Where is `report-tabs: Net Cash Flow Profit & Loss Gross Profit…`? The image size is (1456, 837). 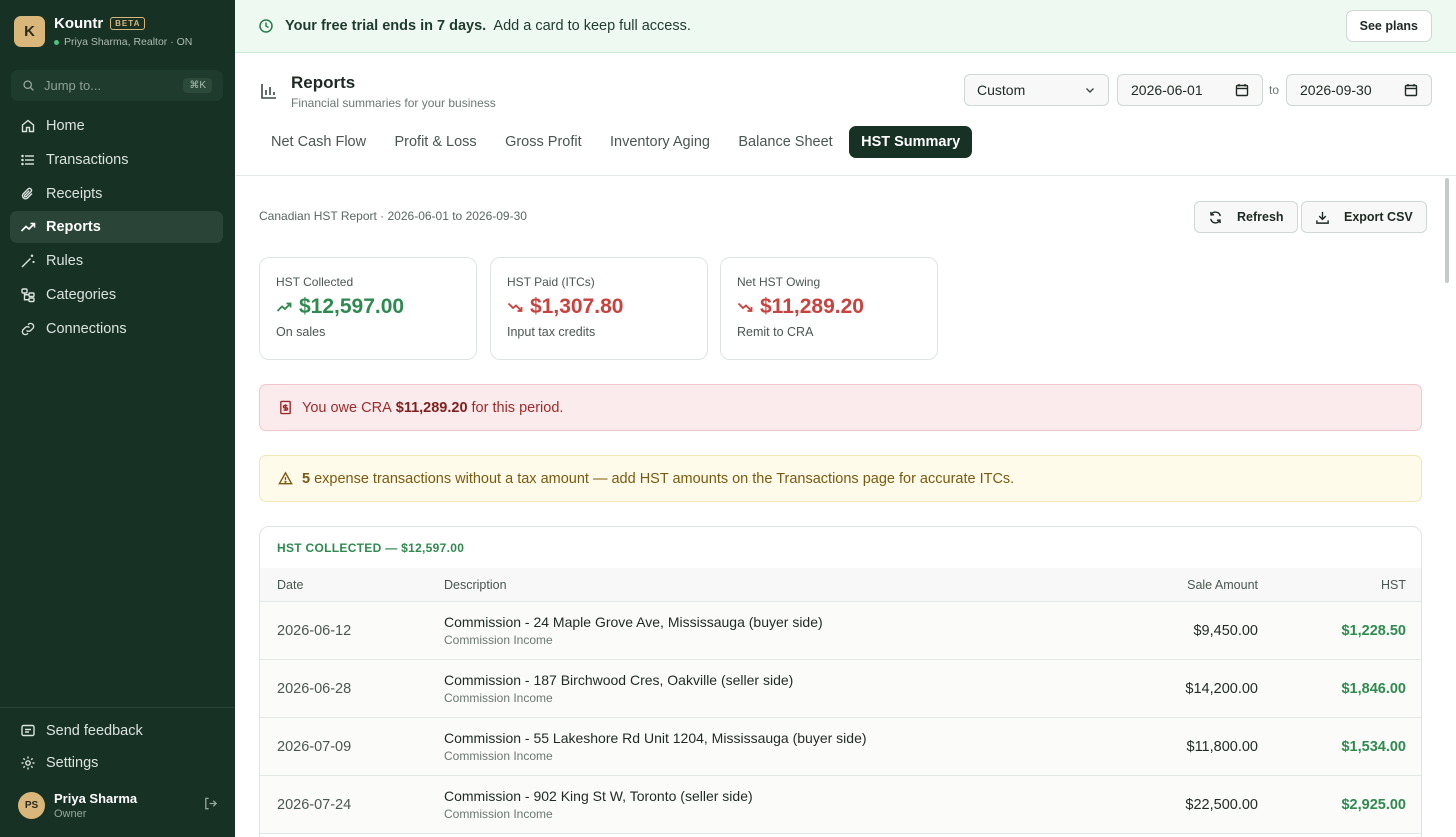
report-tabs: Net Cash Flow Profit & Loss Gross Profit… is located at coordinates (618, 142).